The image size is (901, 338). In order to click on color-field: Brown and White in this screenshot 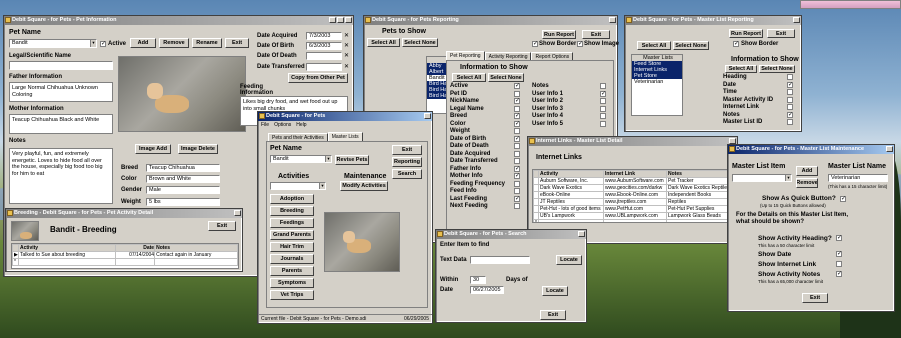, I will do `click(183, 179)`.